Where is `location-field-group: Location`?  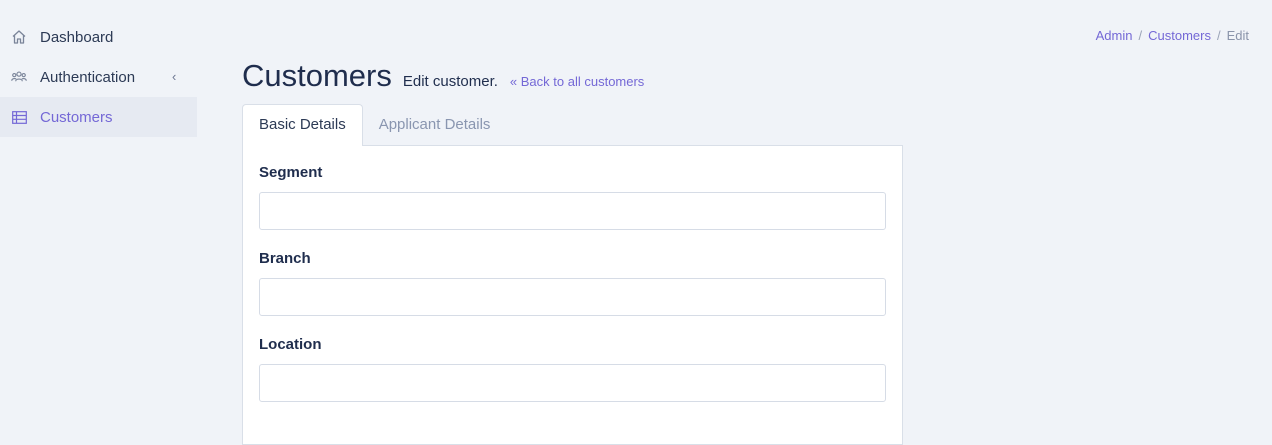 location-field-group: Location is located at coordinates (572, 369).